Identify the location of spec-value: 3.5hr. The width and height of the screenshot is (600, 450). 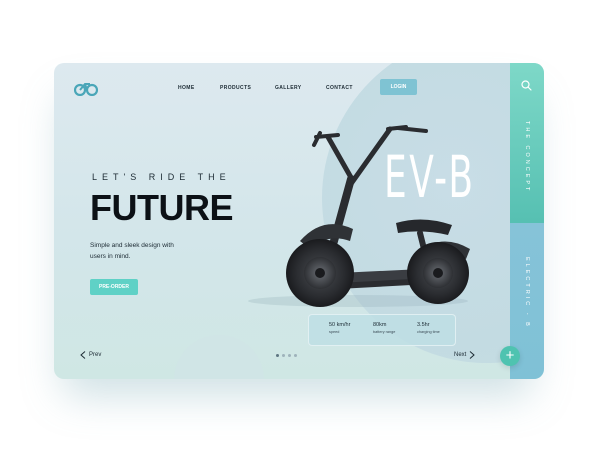
(423, 325).